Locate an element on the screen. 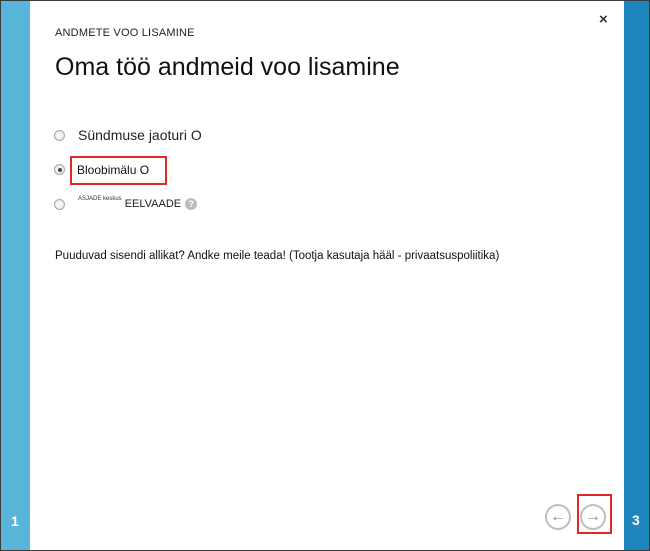 The image size is (650, 551). next-button-highlight is located at coordinates (594, 514).